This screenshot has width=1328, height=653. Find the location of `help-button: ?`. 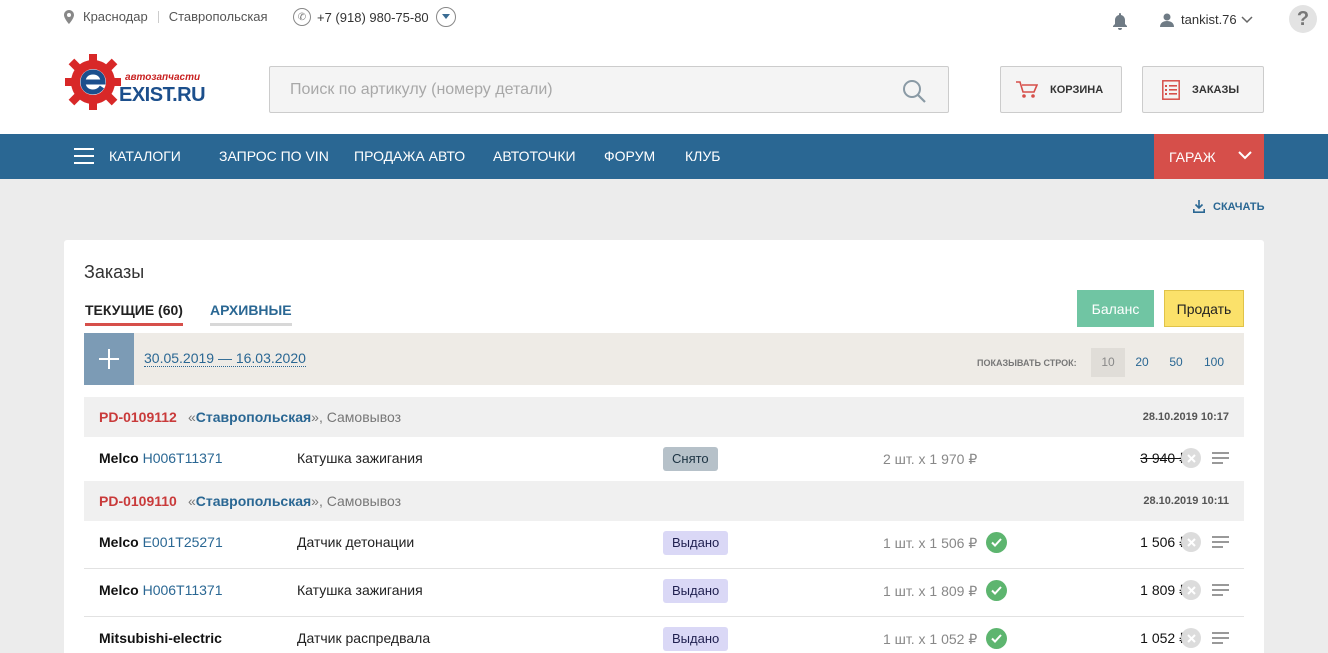

help-button: ? is located at coordinates (1303, 19).